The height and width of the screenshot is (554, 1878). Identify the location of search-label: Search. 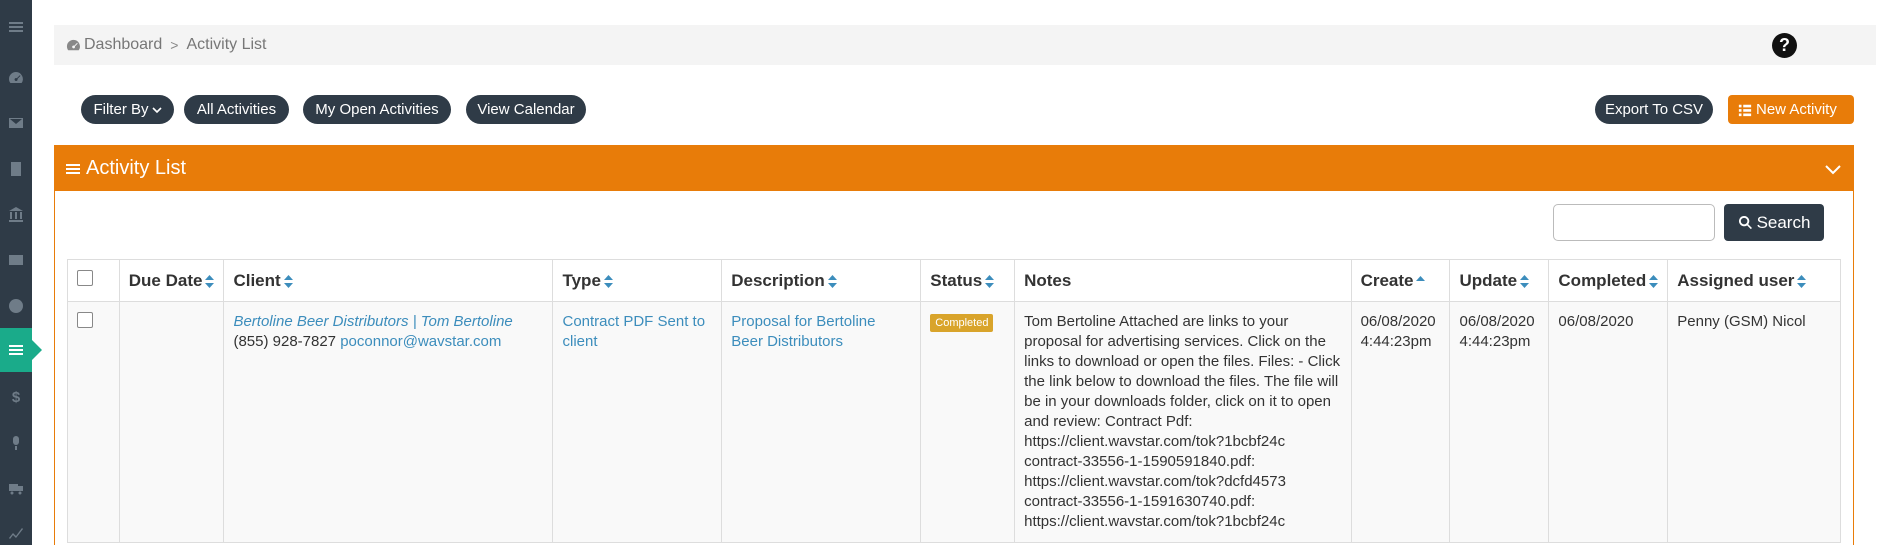
(1783, 222).